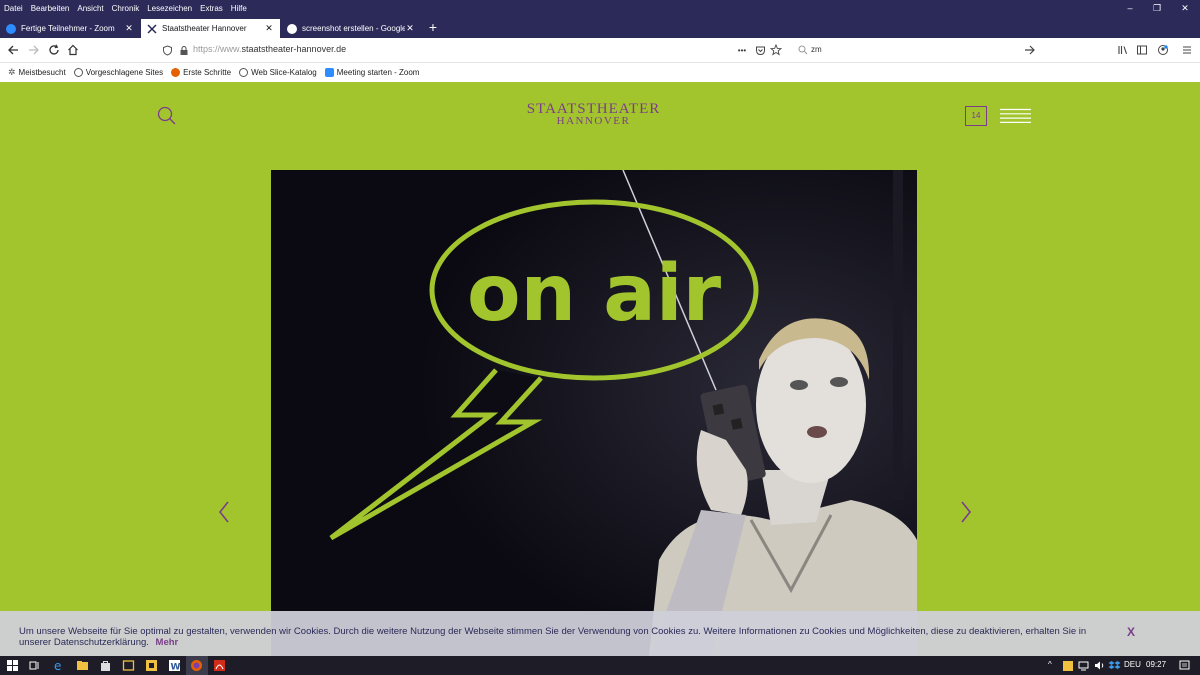 The width and height of the screenshot is (1200, 675). I want to click on tab-label: Fertige Teilnehmer - Zoom, so click(68, 28).